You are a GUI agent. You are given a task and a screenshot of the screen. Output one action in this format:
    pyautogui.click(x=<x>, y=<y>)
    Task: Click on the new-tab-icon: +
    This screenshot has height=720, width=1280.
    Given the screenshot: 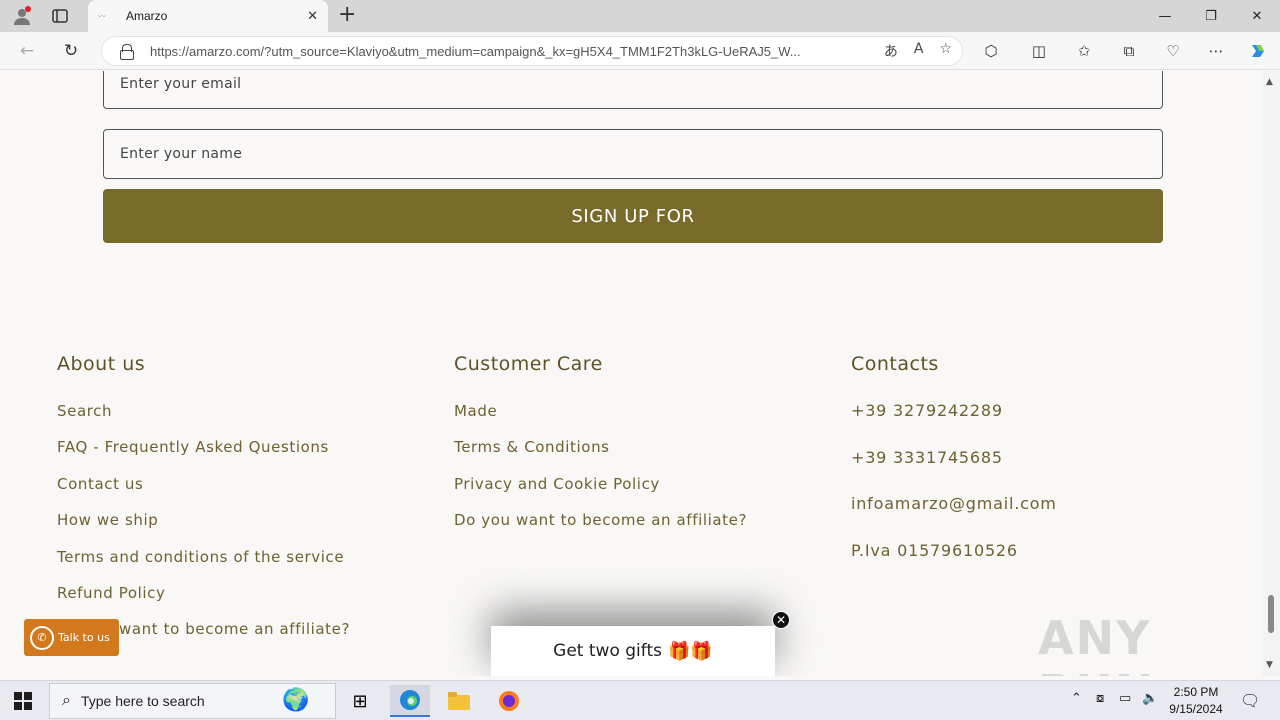 What is the action you would take?
    pyautogui.click(x=347, y=15)
    